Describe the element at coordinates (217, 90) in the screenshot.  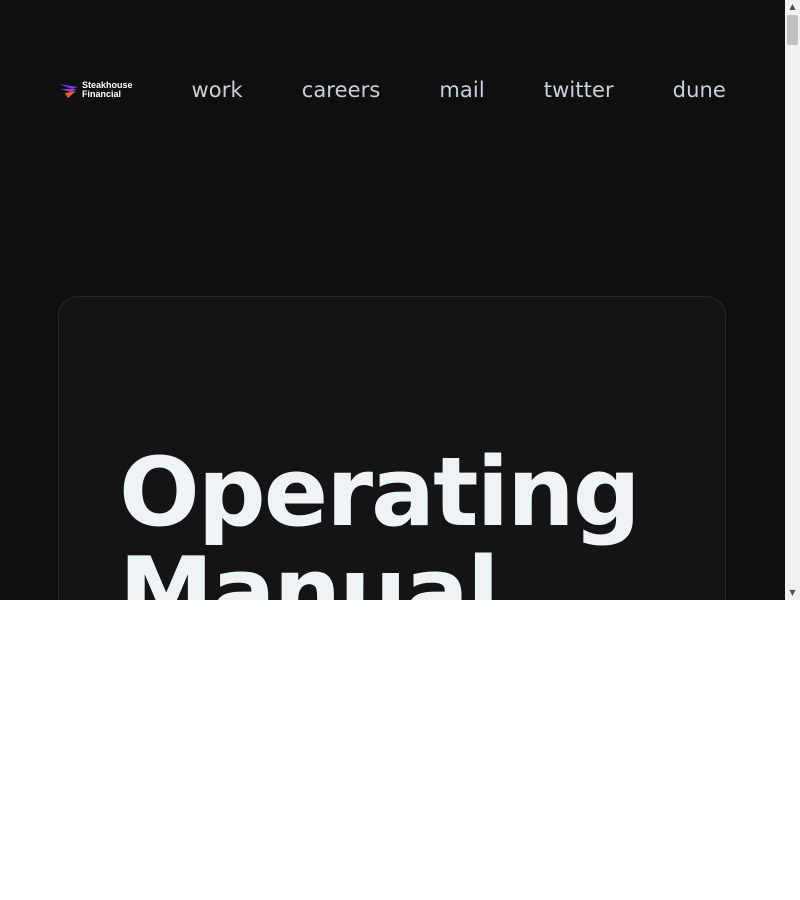
I see `nav-work-link: work` at that location.